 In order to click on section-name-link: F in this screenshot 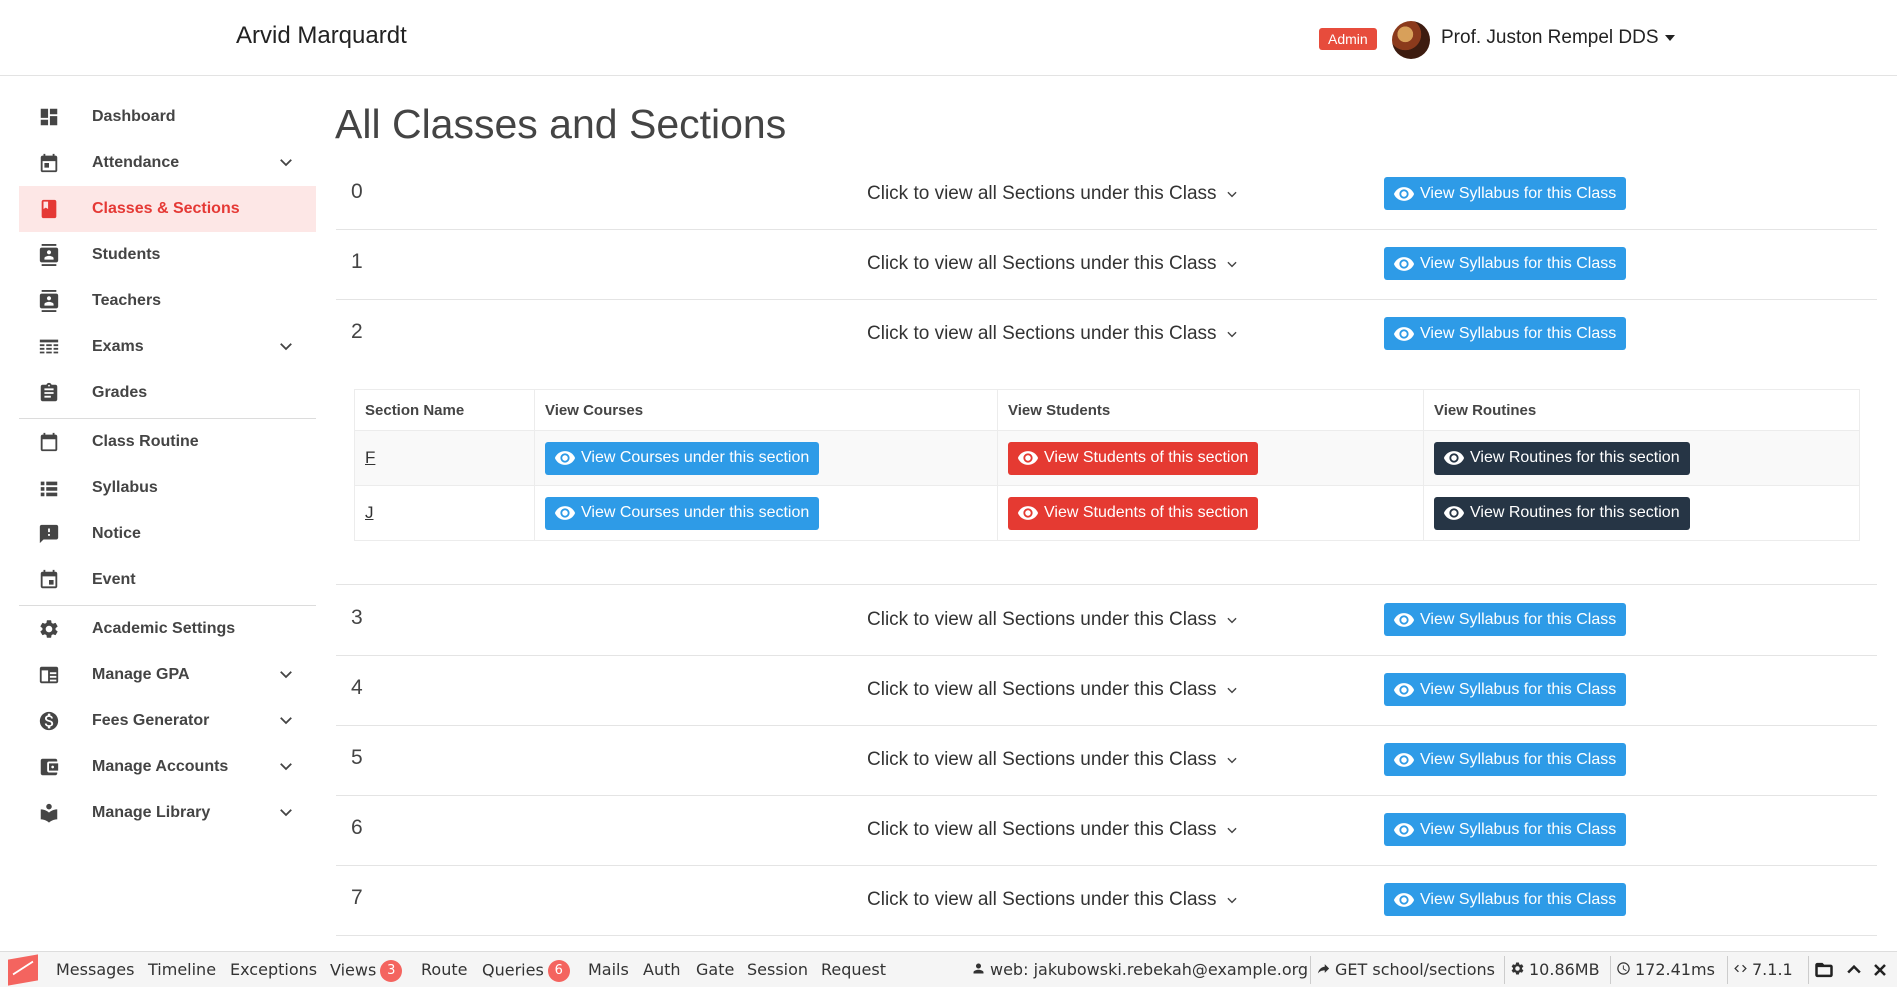, I will do `click(370, 457)`.